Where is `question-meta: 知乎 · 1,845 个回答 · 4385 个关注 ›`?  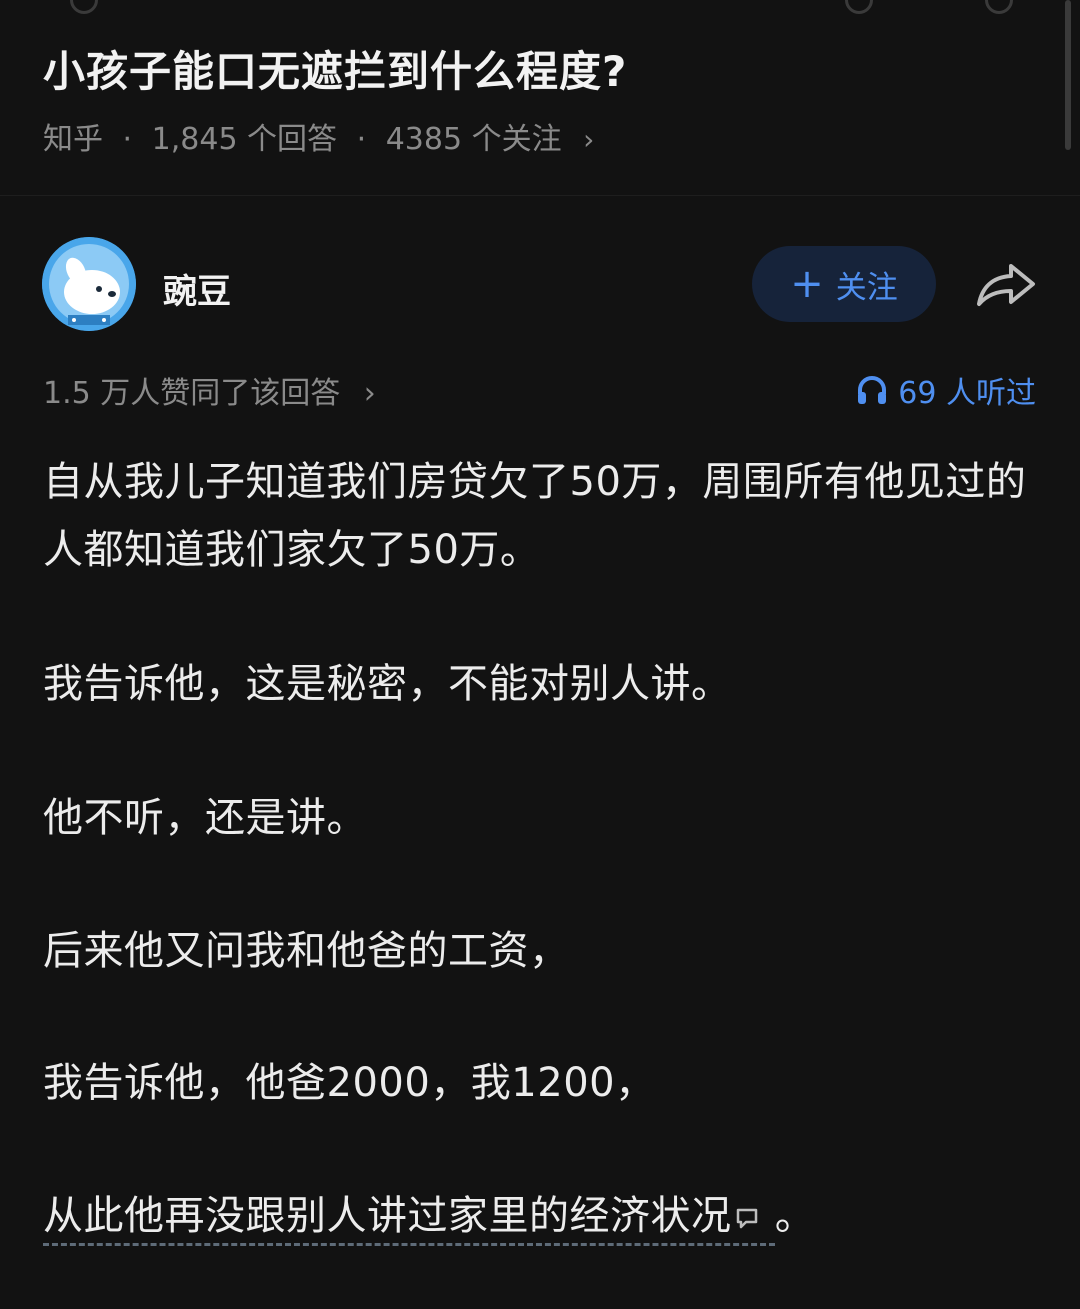 question-meta: 知乎 · 1,845 个回答 · 4385 个关注 › is located at coordinates (318, 136).